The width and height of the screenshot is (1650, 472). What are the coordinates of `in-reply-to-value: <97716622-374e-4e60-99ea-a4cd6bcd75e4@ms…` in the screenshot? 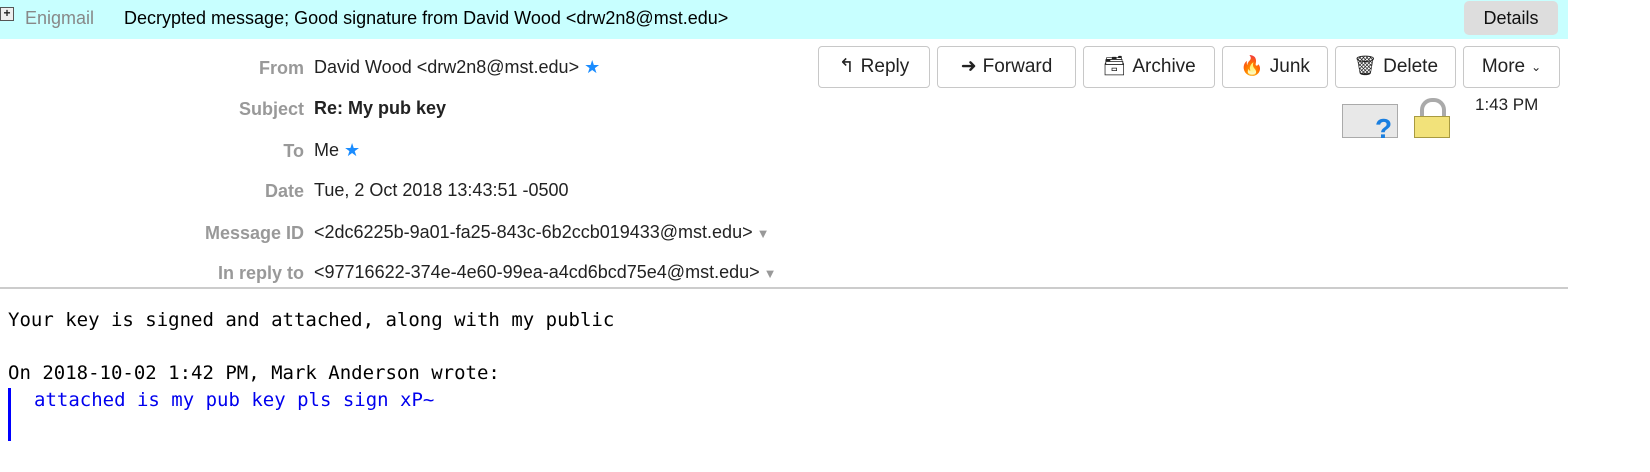 It's located at (545, 272).